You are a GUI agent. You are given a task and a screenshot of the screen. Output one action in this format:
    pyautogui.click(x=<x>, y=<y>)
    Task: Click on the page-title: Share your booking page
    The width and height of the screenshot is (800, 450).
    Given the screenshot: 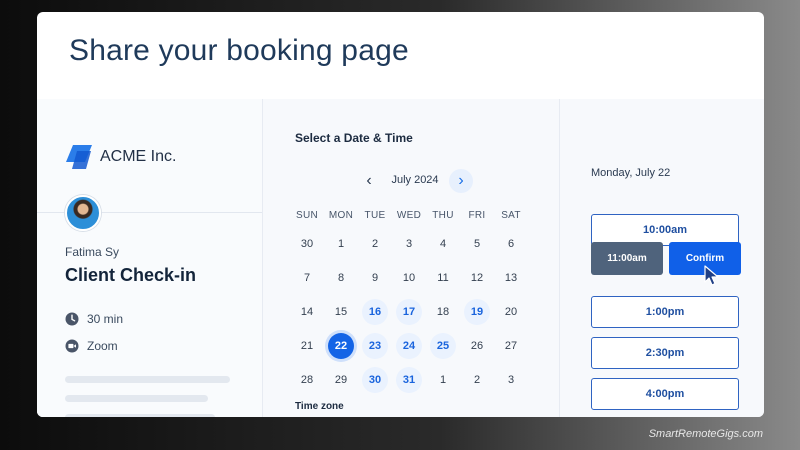 What is the action you would take?
    pyautogui.click(x=239, y=50)
    